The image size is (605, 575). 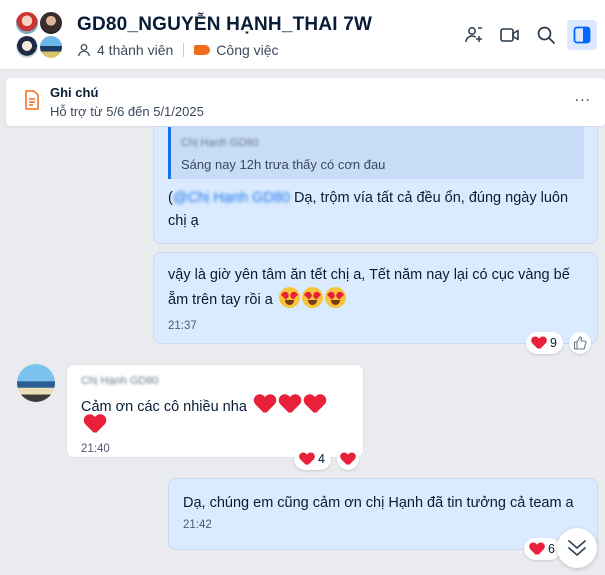 I want to click on note-content: Hỗ trợ từ 5/6 đến 5/1/2025, so click(x=127, y=111).